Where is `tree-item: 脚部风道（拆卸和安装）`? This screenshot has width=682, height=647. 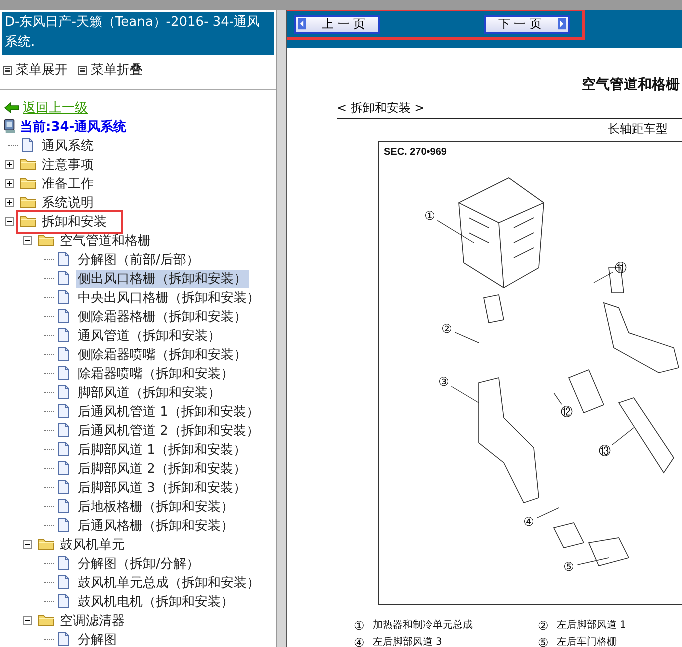
tree-item: 脚部风道（拆卸和安装） is located at coordinates (149, 393).